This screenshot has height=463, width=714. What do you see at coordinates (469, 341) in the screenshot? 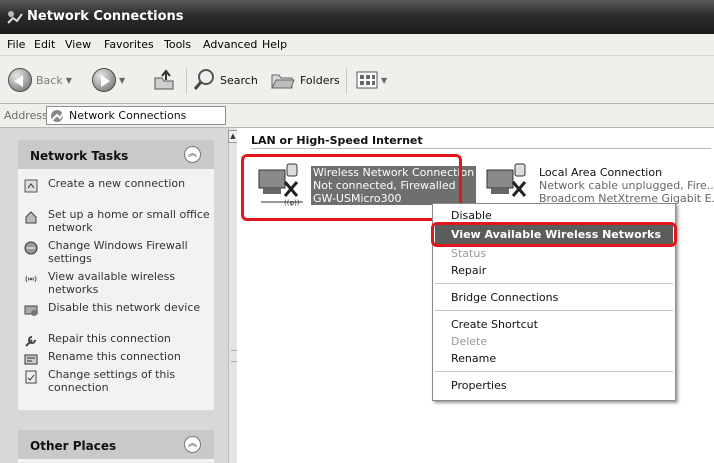
I see `menu-item-delete: Delete` at bounding box center [469, 341].